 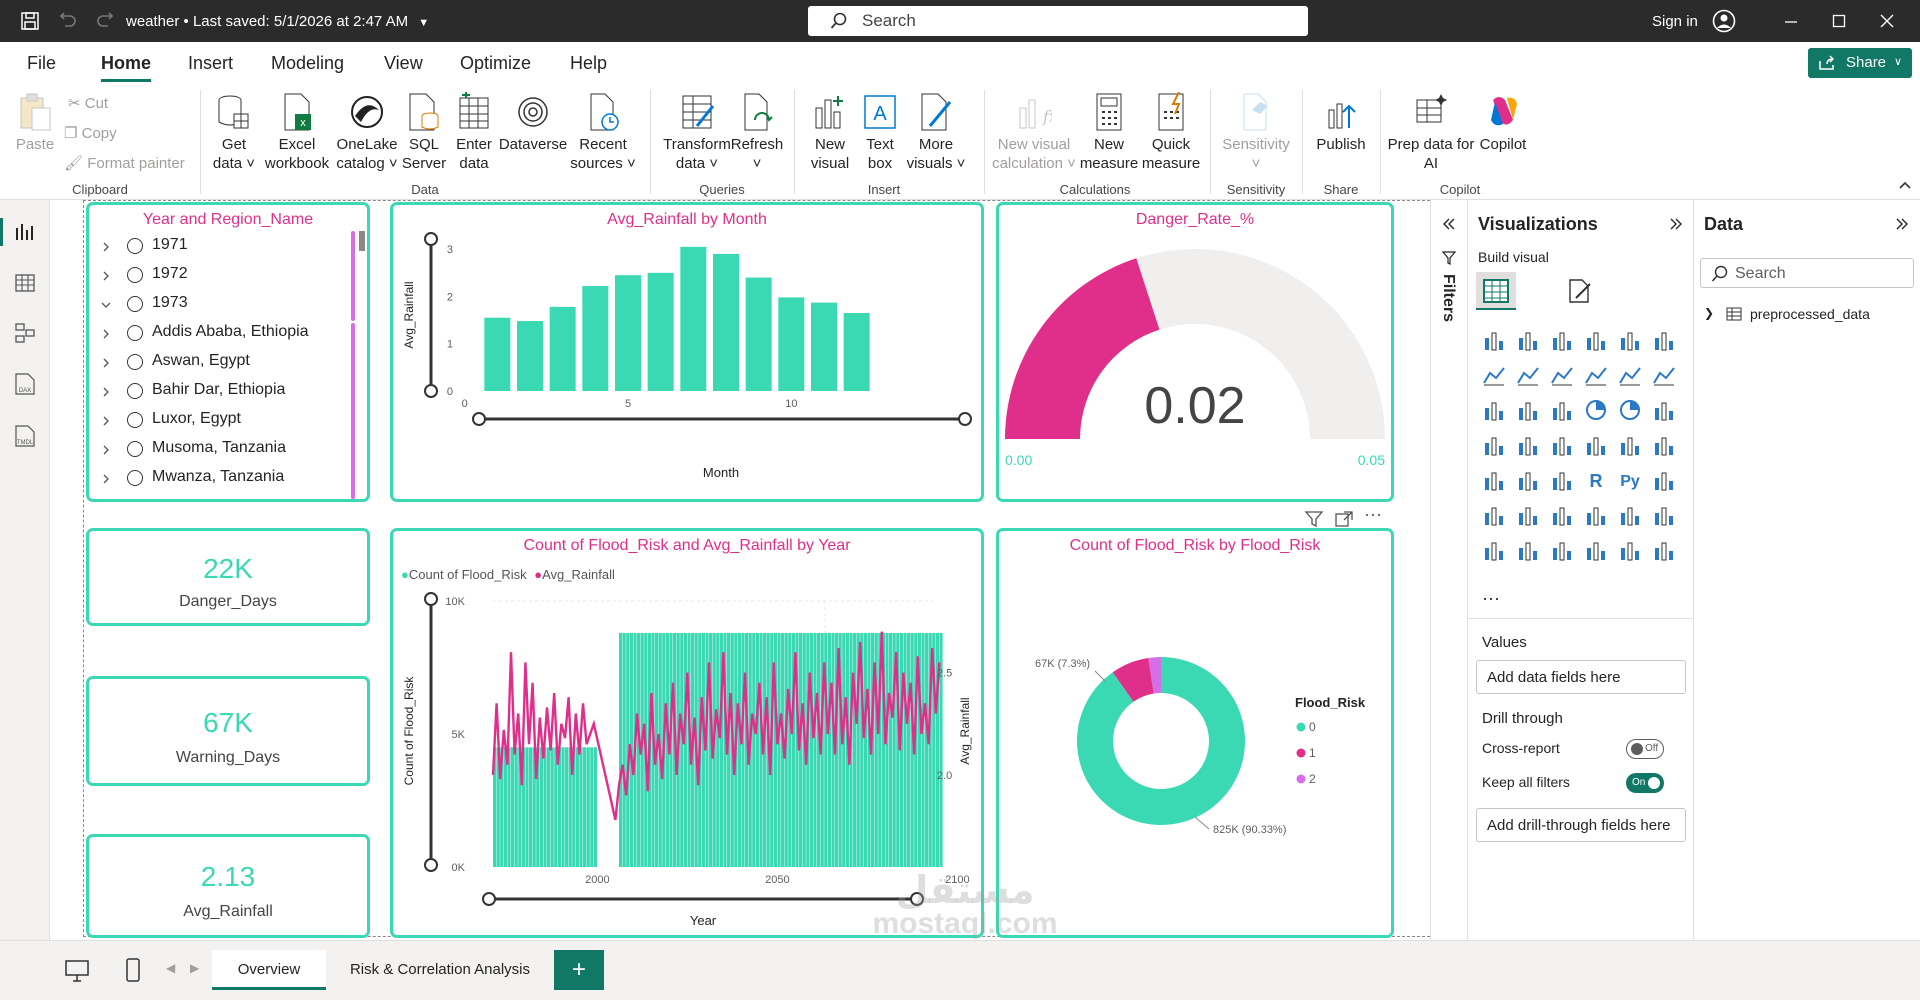 I want to click on decomposition-tree-icon, so click(x=1494, y=515).